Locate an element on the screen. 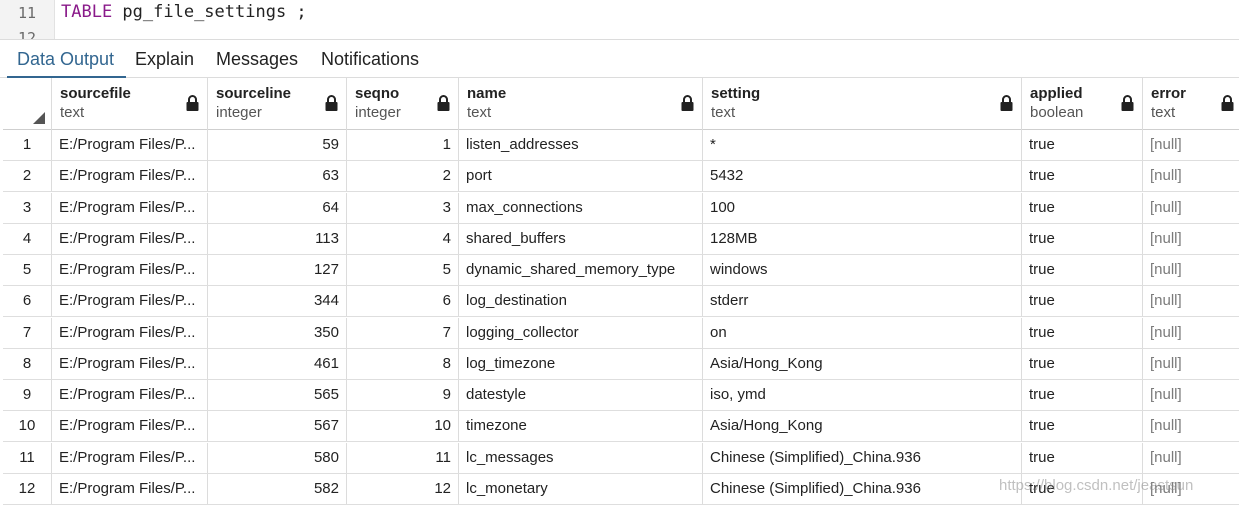  column-header-setting: setting text is located at coordinates (862, 104).